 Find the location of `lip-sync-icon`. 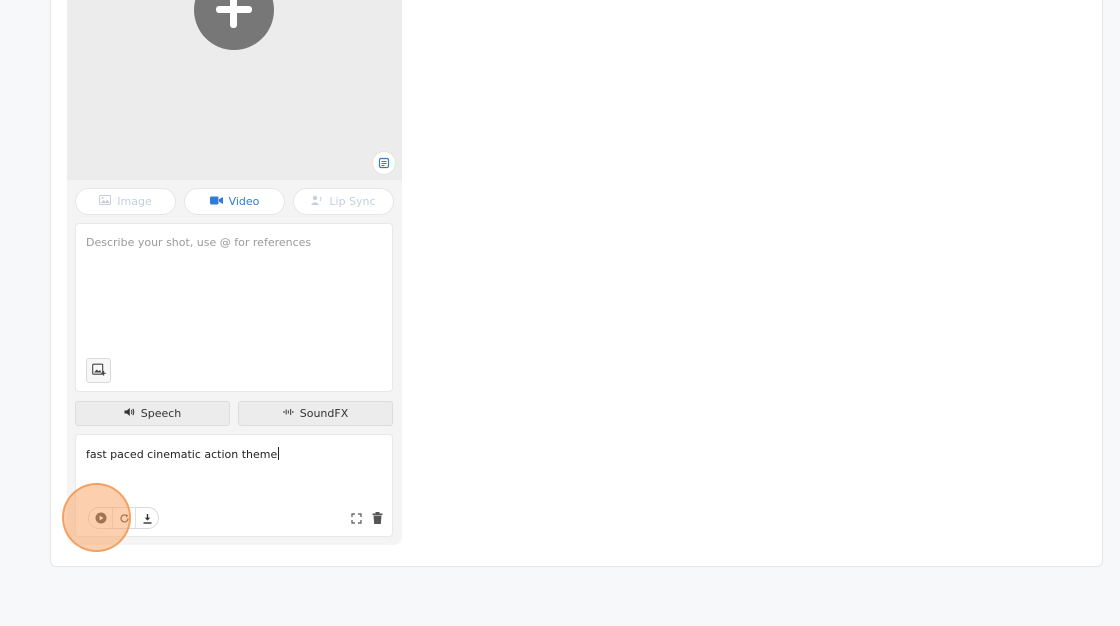

lip-sync-icon is located at coordinates (317, 201).